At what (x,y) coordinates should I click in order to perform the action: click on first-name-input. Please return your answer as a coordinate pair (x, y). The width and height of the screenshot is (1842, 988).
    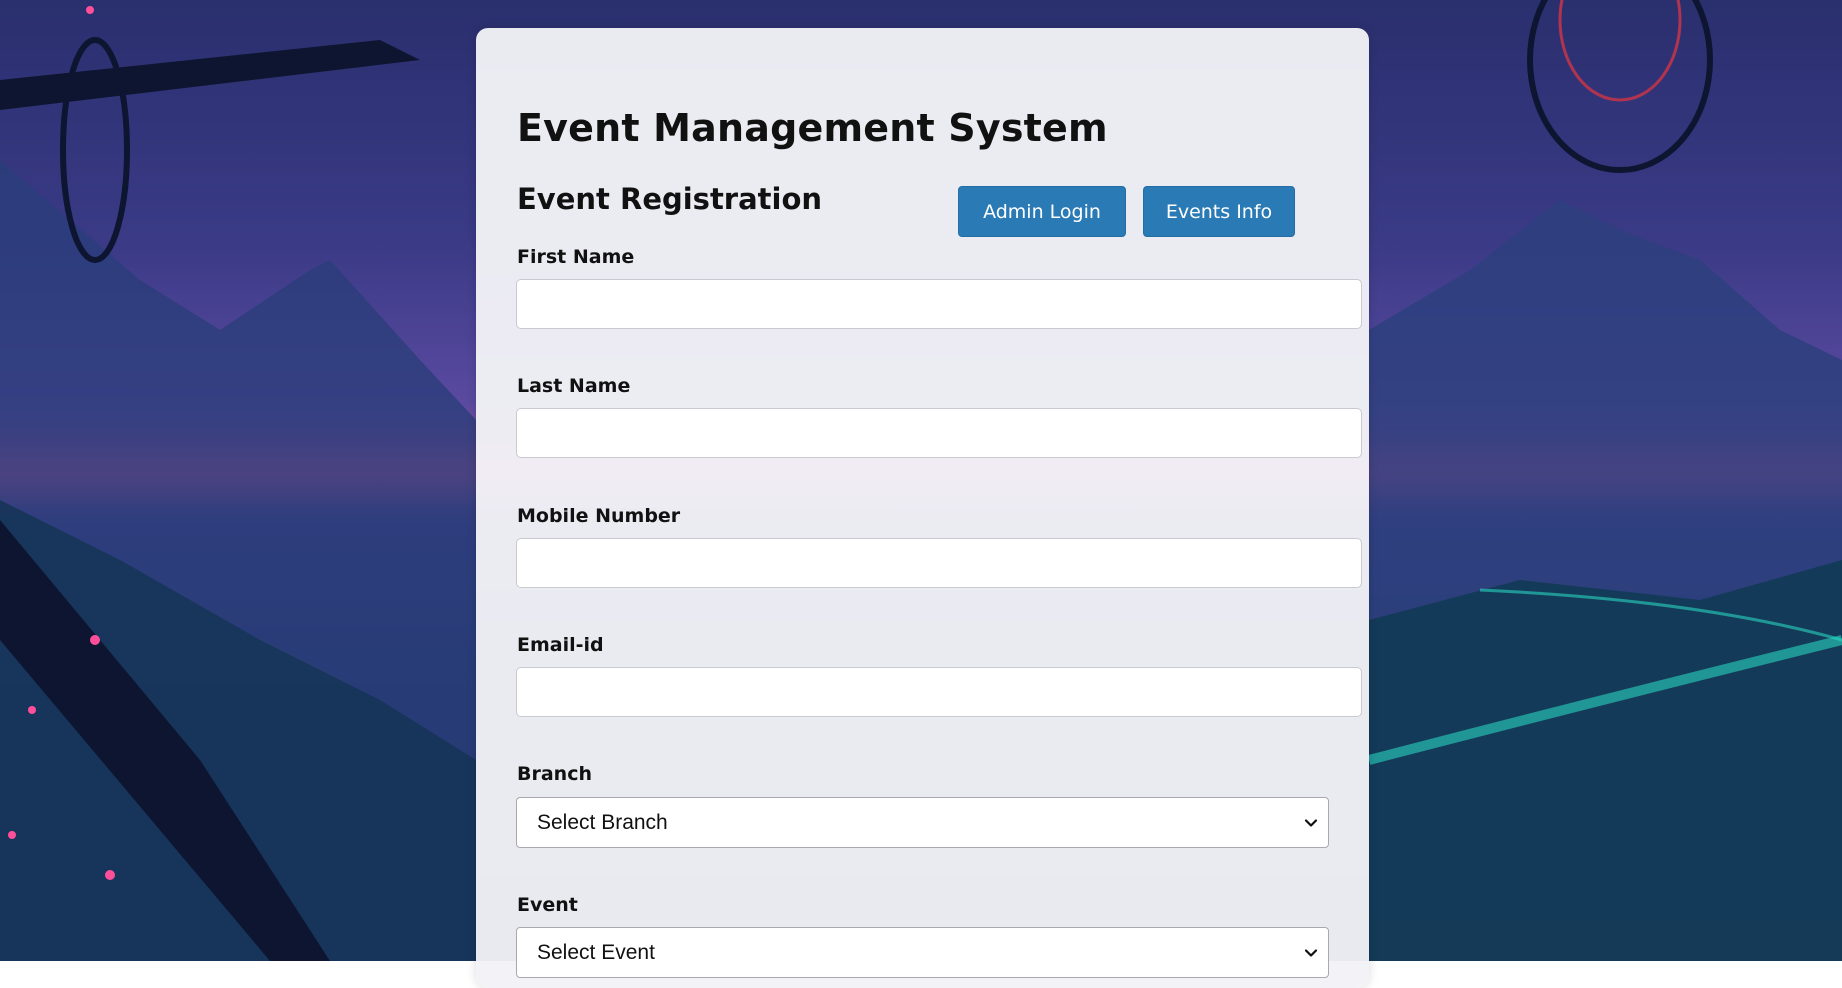
    Looking at the image, I should click on (939, 304).